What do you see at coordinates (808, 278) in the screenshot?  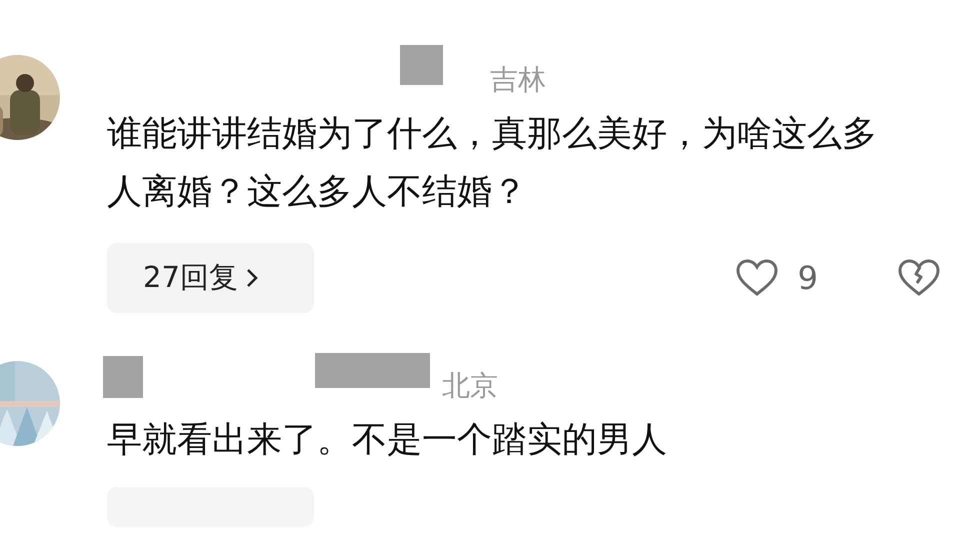 I see `like-count: 9` at bounding box center [808, 278].